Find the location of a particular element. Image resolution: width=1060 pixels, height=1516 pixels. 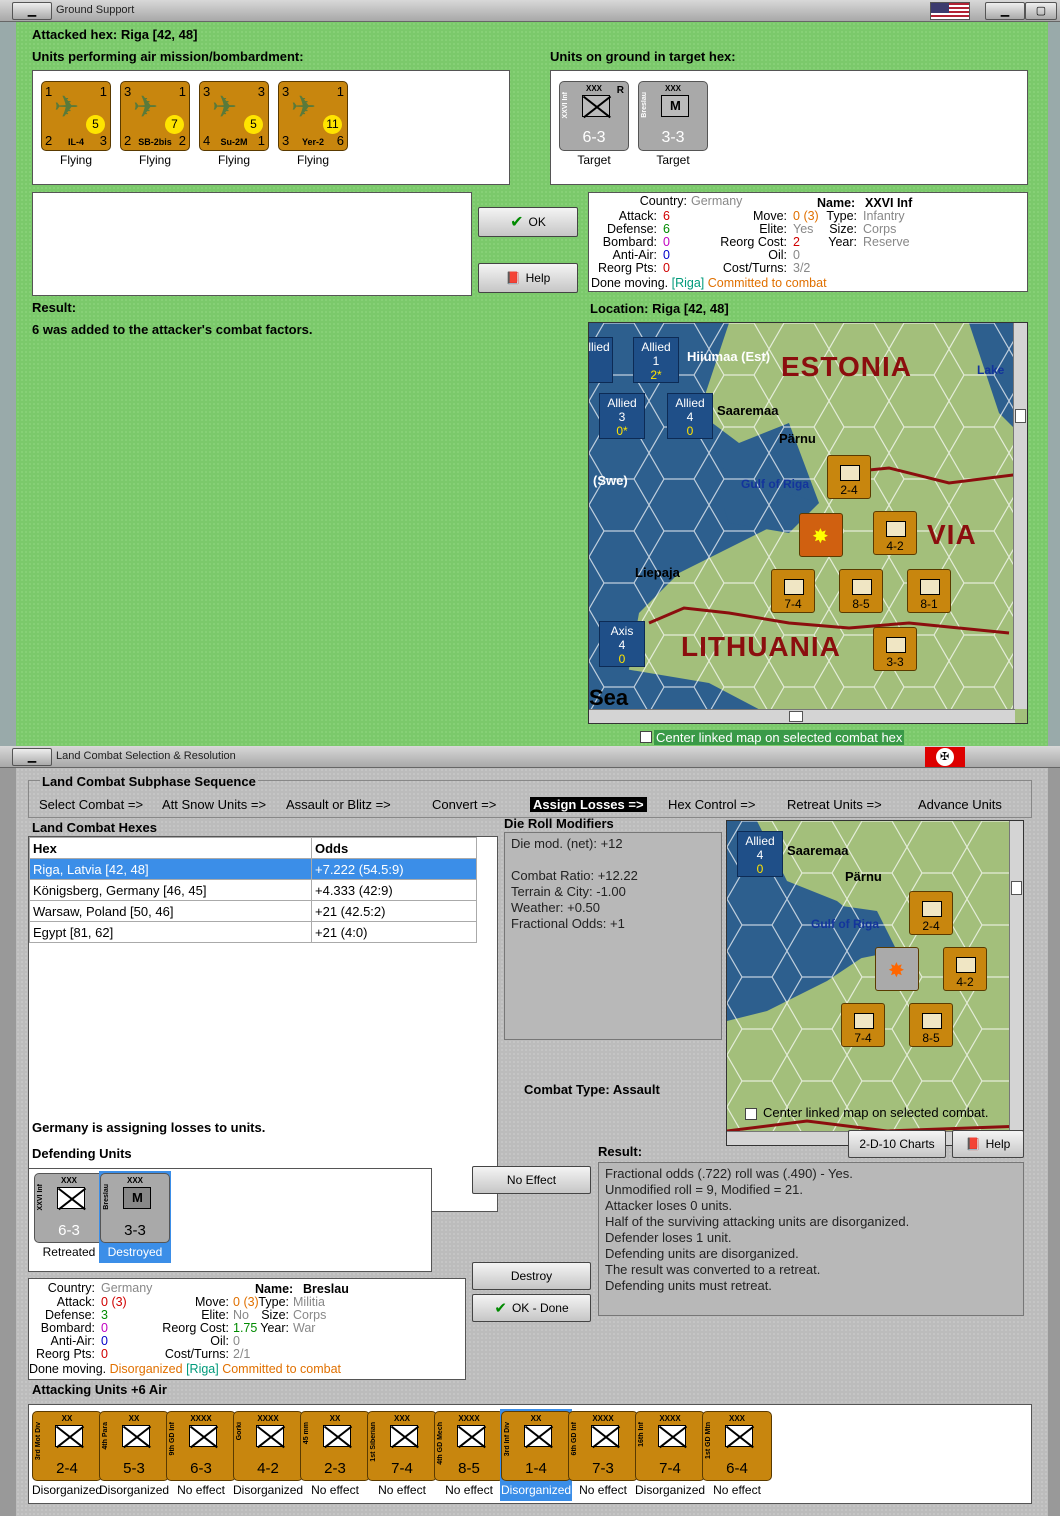

result-line: Defending units are disorganized. is located at coordinates (702, 1253).